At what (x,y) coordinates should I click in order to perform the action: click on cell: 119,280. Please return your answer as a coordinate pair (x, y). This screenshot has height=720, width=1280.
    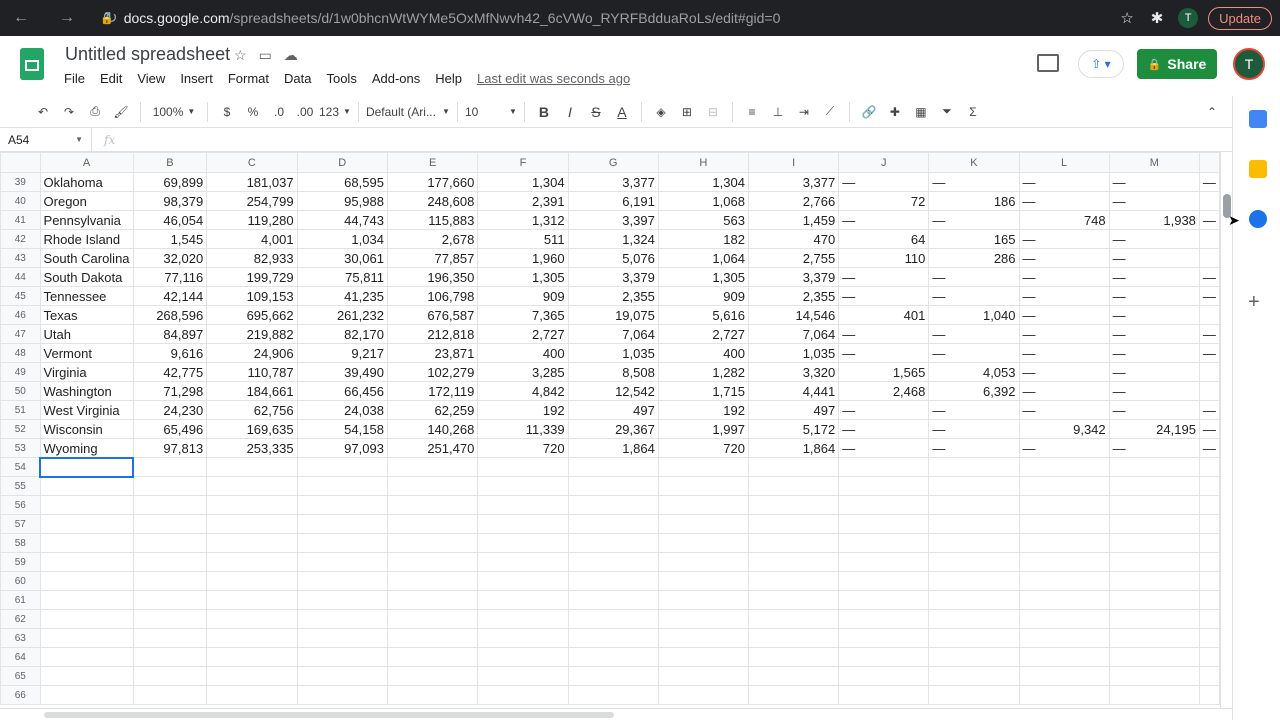
    Looking at the image, I should click on (252, 220).